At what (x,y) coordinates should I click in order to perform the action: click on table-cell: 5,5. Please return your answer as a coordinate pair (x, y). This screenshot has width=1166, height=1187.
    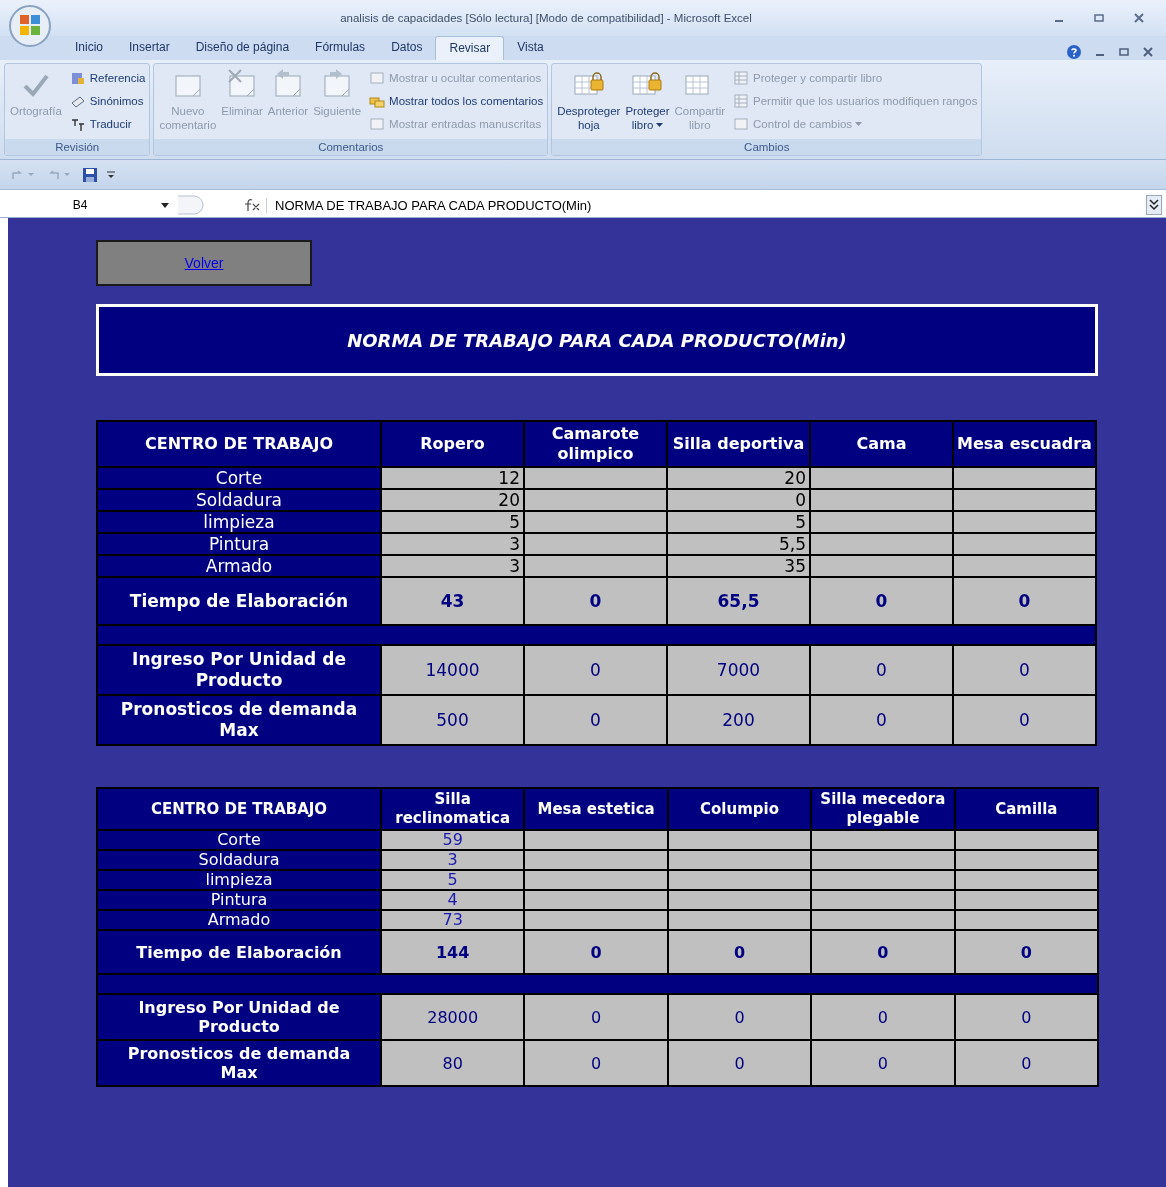
    Looking at the image, I should click on (738, 544).